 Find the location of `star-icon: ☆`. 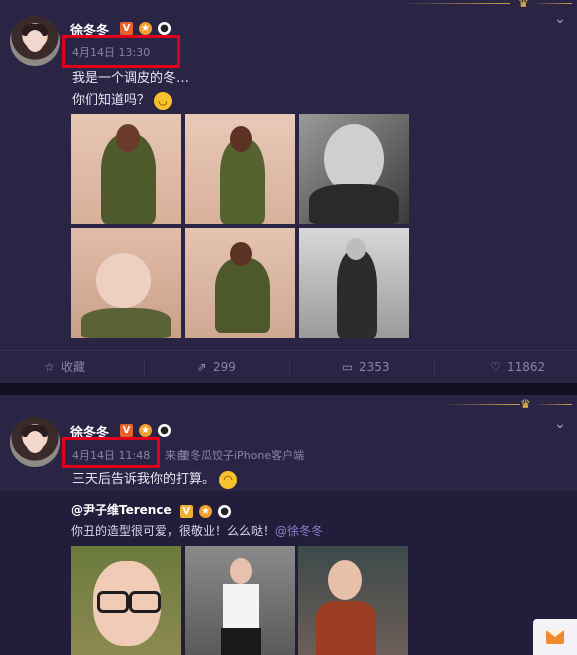

star-icon: ☆ is located at coordinates (49, 367).